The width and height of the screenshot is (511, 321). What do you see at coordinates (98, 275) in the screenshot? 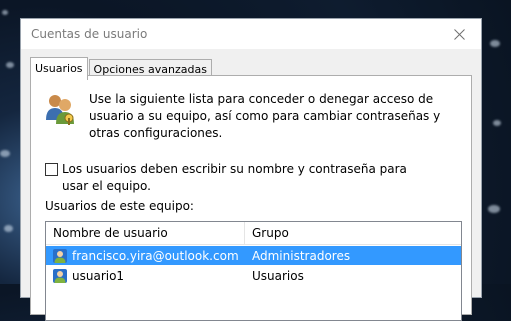
I see `user-name: usuario1` at bounding box center [98, 275].